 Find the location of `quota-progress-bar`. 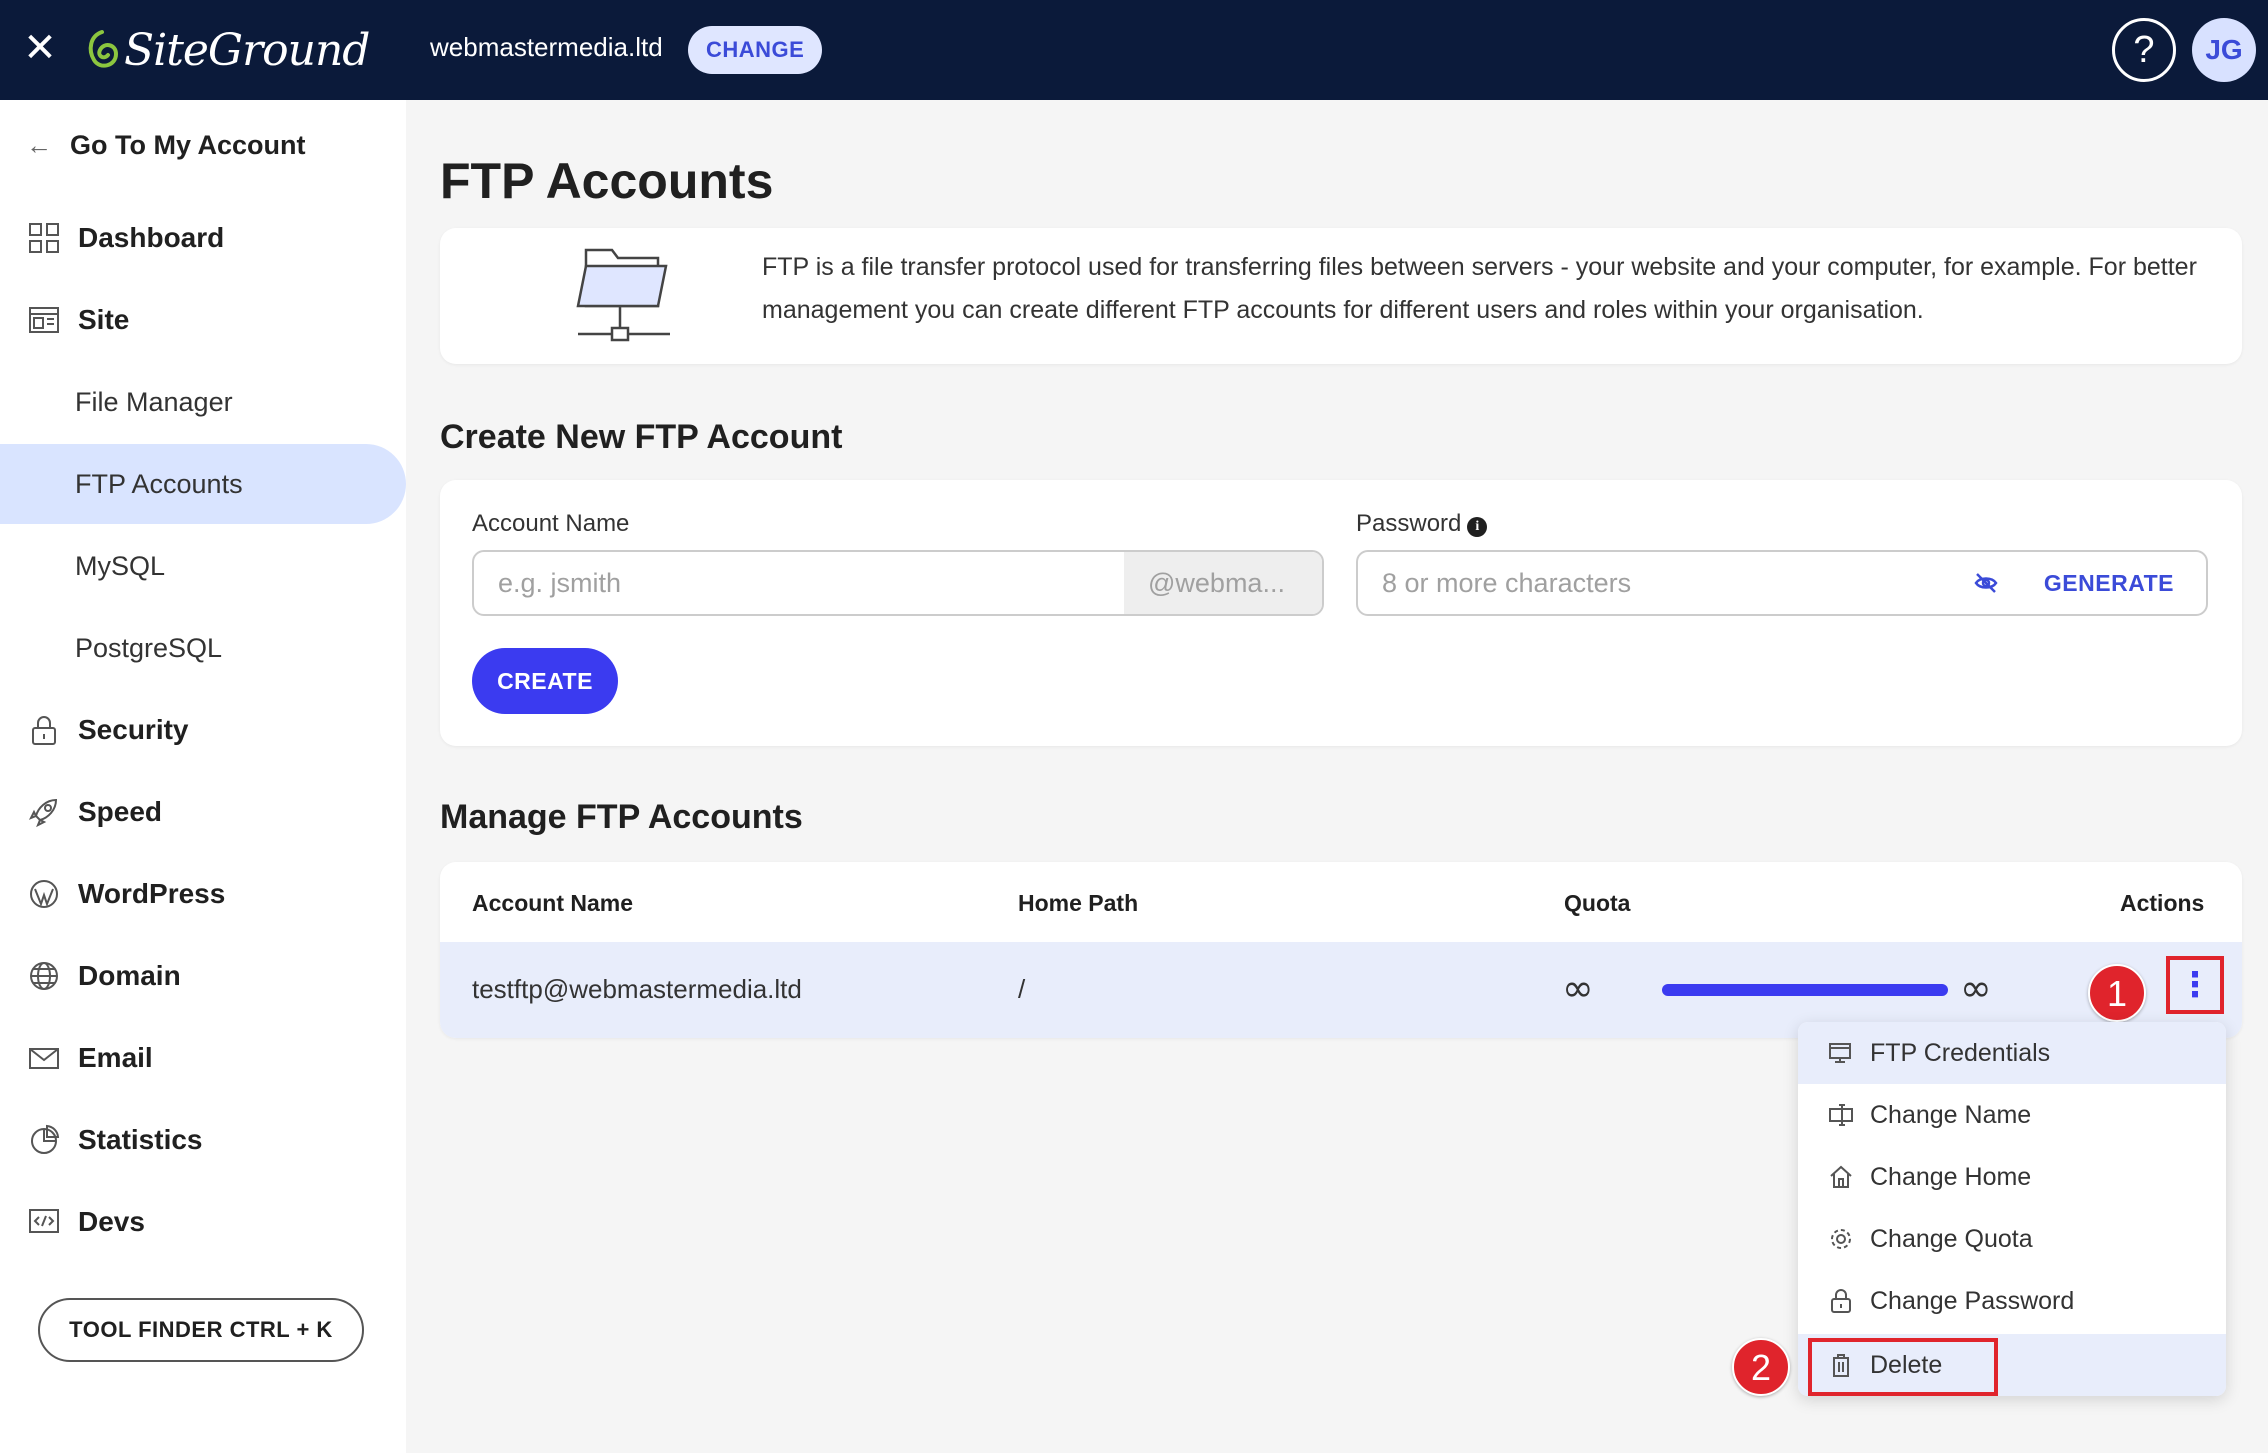

quota-progress-bar is located at coordinates (1805, 990).